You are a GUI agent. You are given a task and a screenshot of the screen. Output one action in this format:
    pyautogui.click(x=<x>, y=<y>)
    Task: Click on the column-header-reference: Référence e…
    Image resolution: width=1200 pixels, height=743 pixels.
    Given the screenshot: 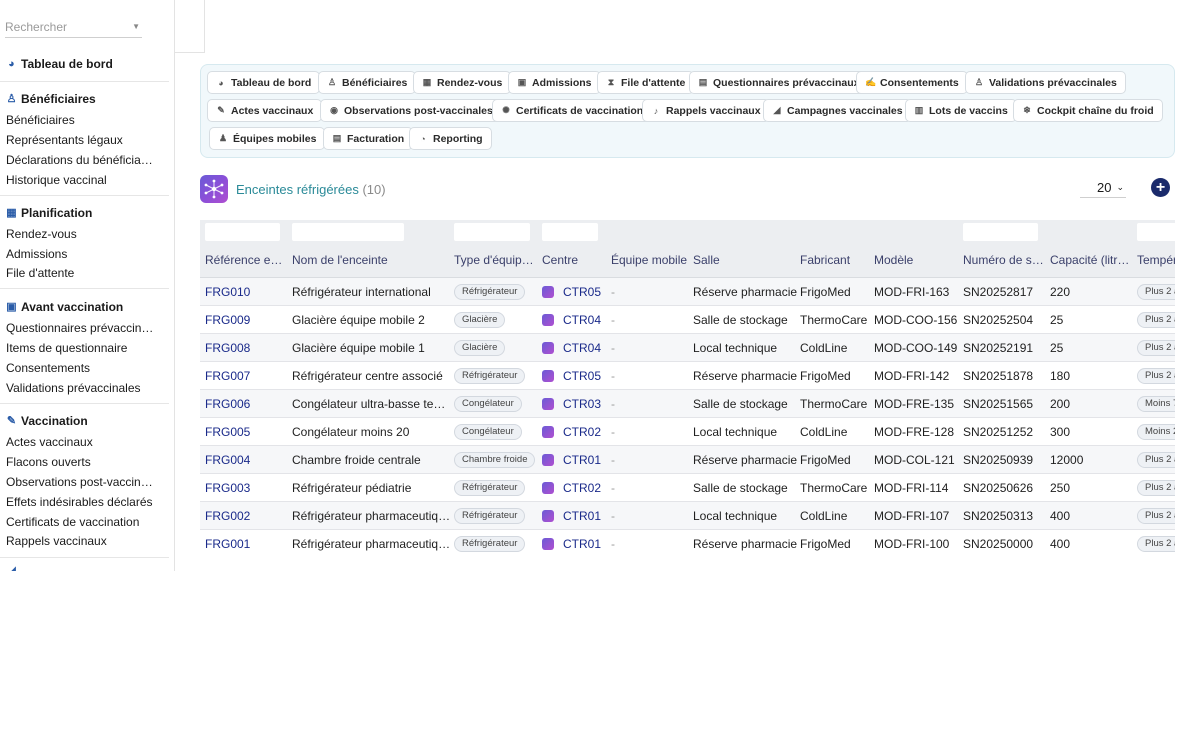 What is the action you would take?
    pyautogui.click(x=243, y=260)
    